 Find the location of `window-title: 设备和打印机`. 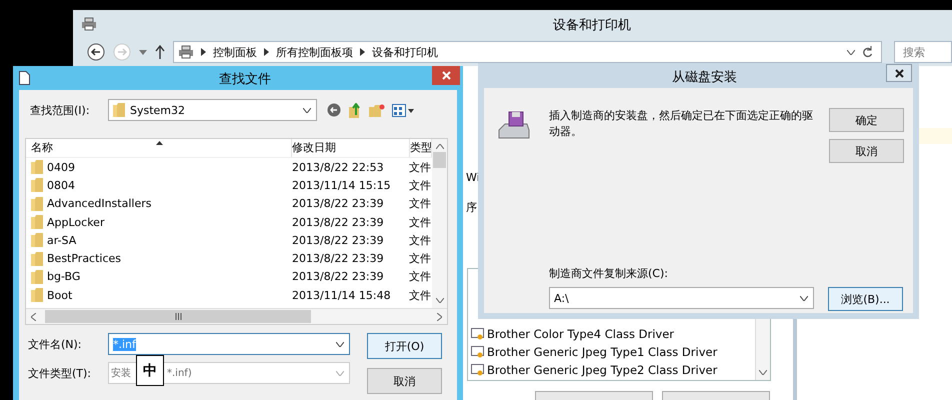

window-title: 设备和打印机 is located at coordinates (592, 25).